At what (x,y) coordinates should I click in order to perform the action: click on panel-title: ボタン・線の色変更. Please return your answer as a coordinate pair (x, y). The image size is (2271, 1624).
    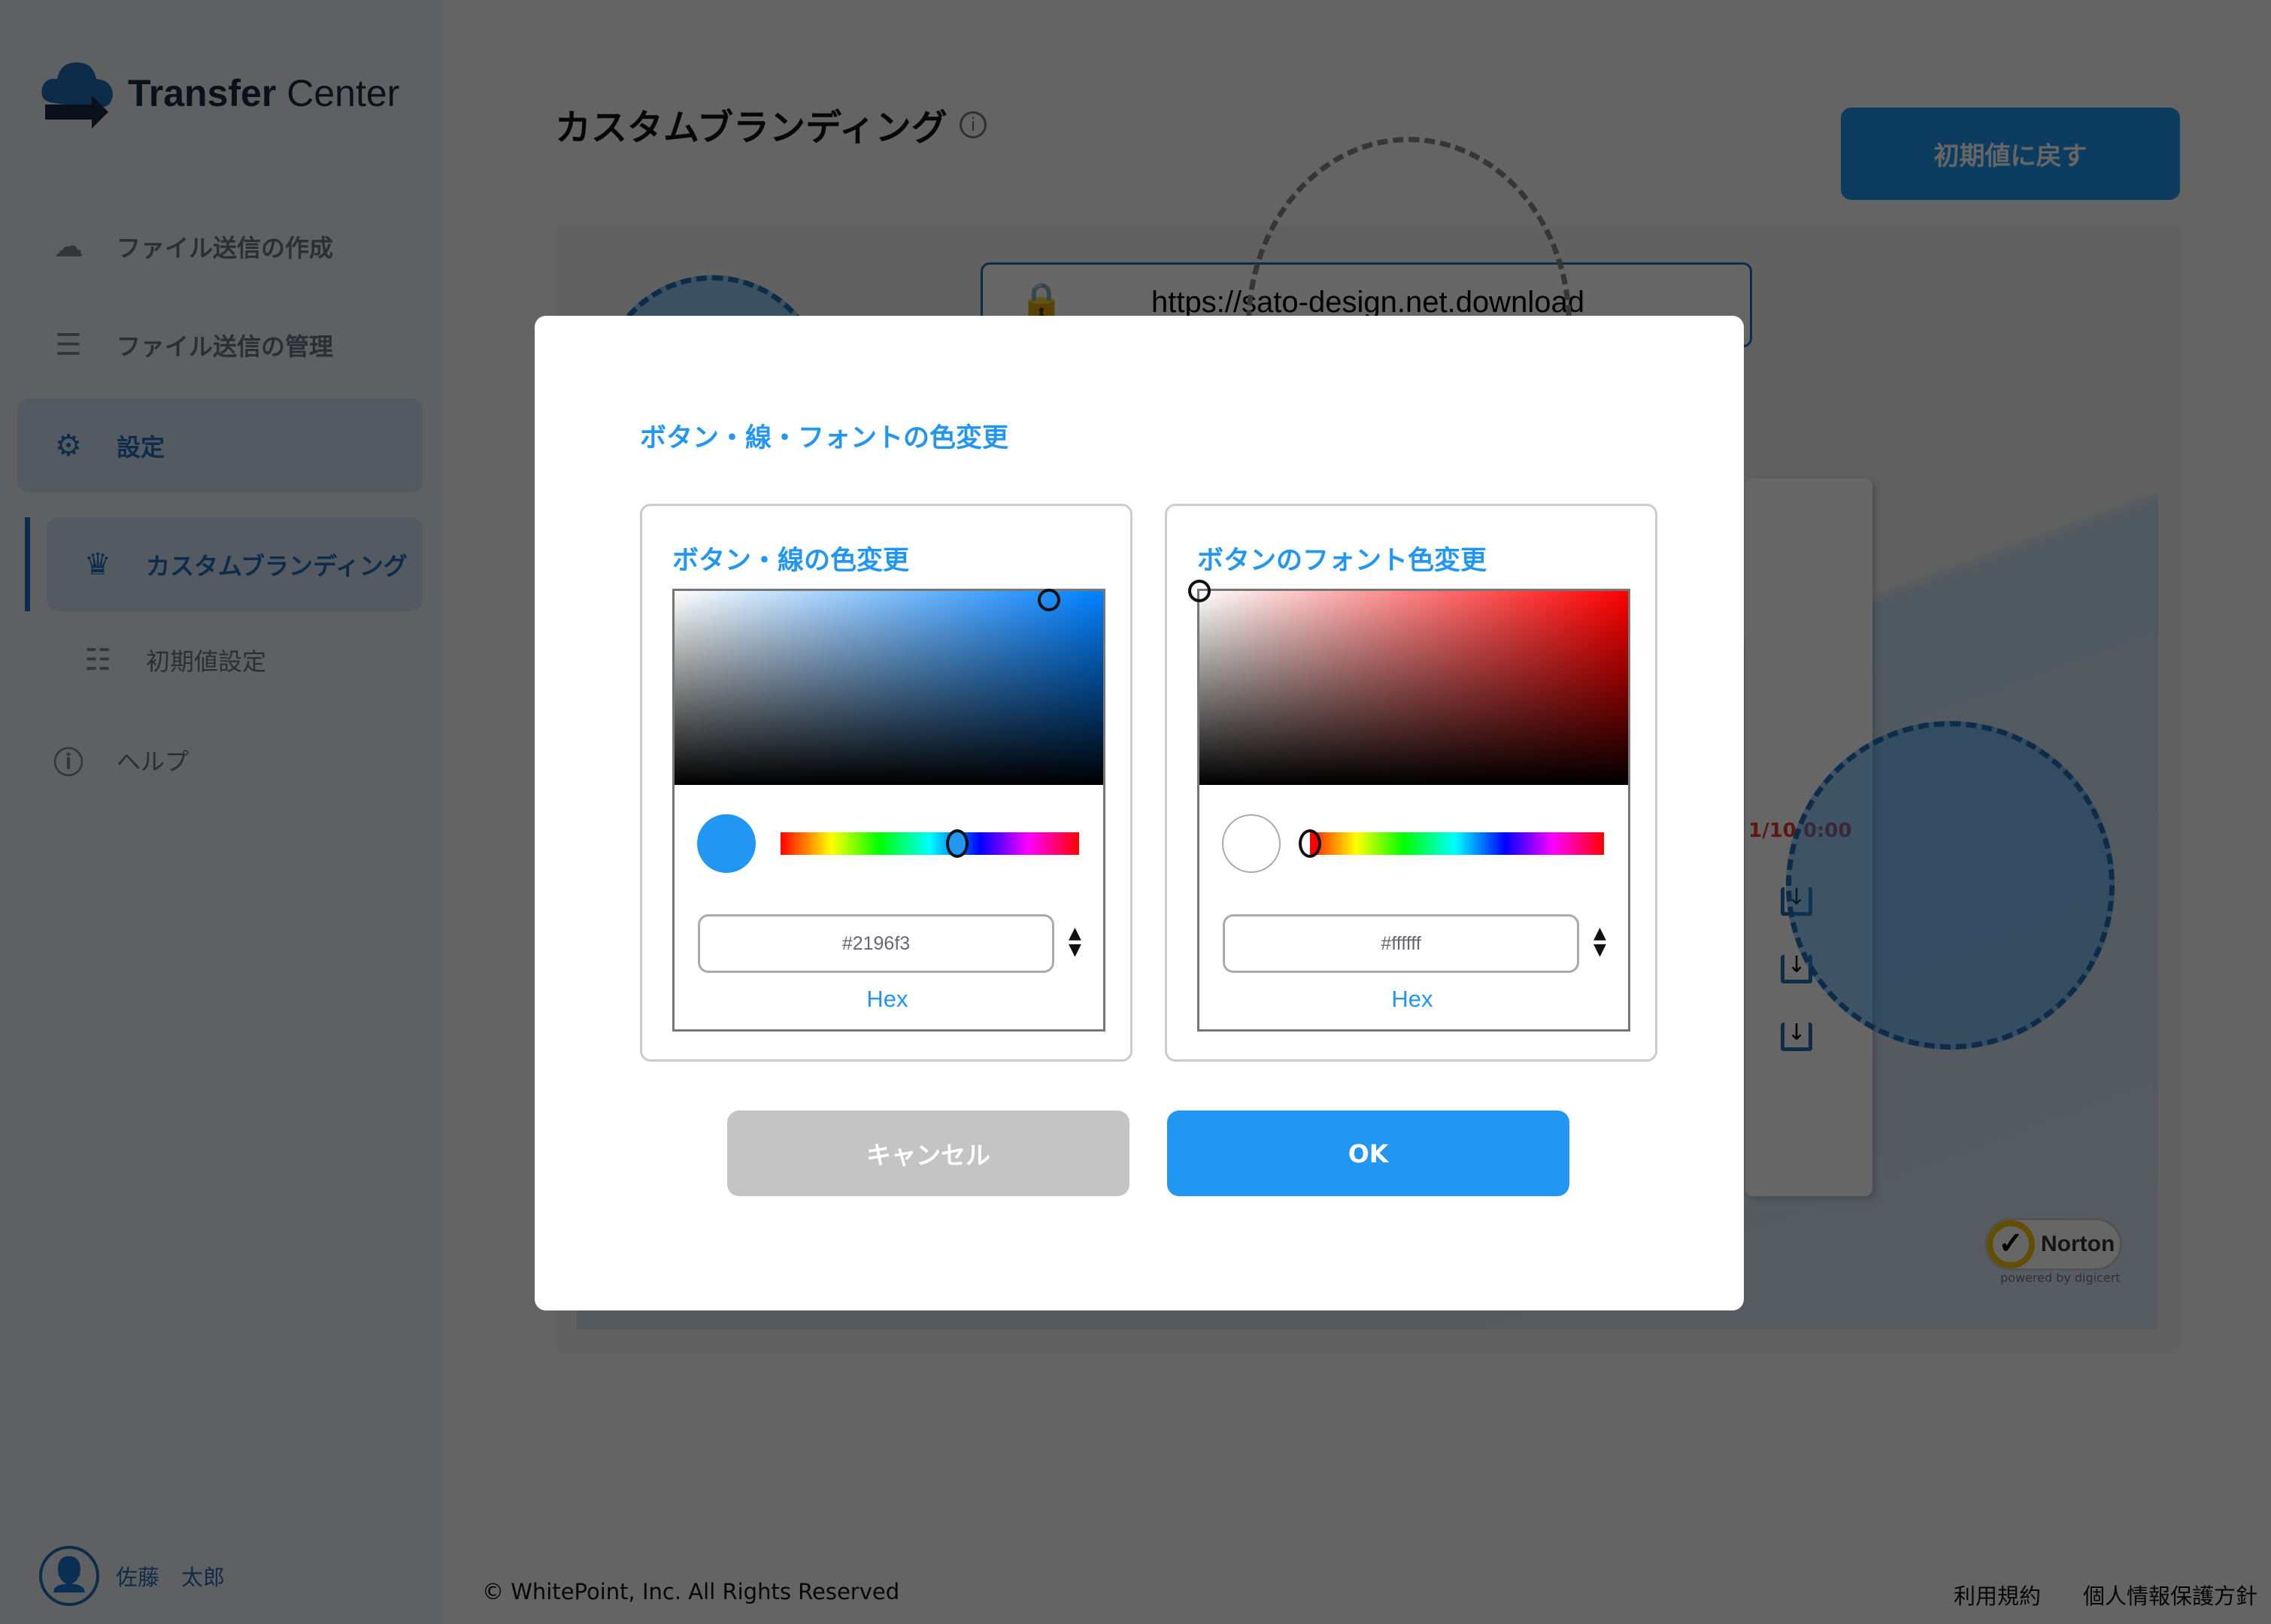
    Looking at the image, I should click on (791, 561).